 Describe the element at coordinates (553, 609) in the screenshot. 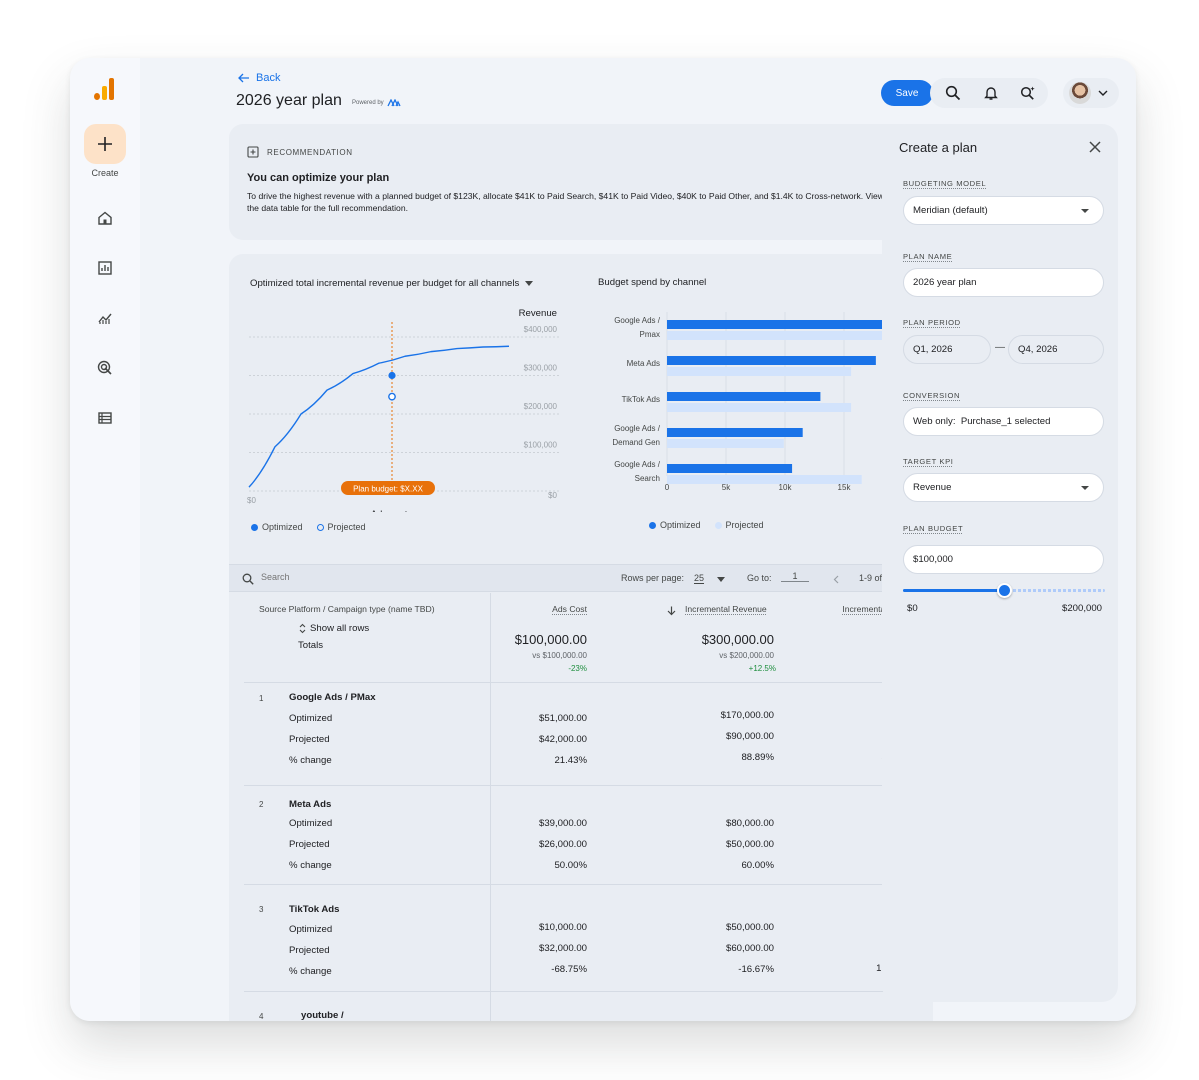

I see `header-ads-cost: Ads Cost` at that location.